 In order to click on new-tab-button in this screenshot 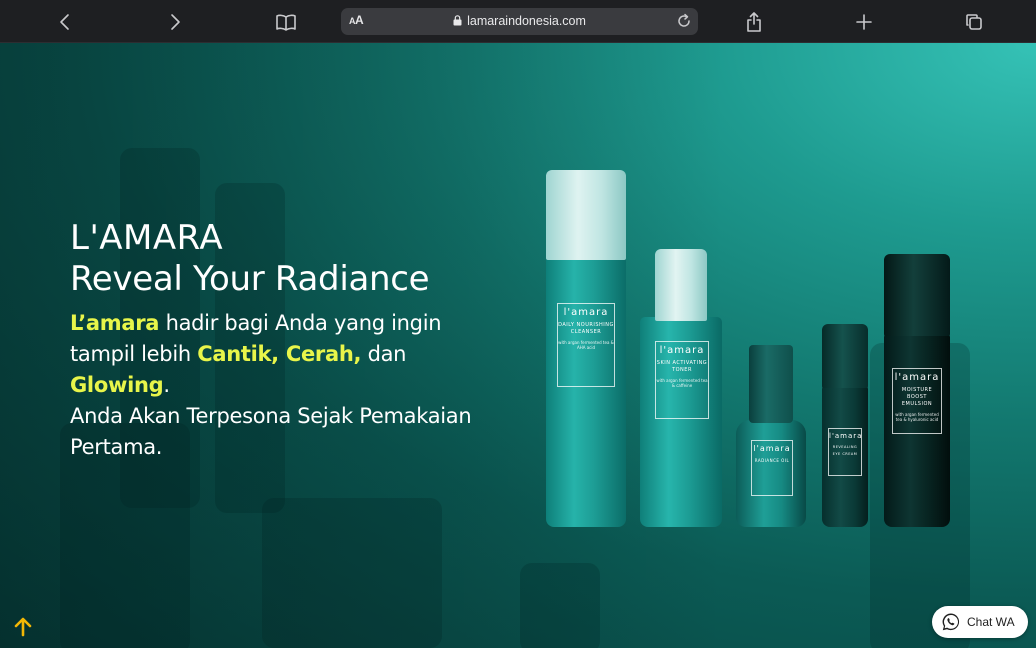, I will do `click(864, 22)`.